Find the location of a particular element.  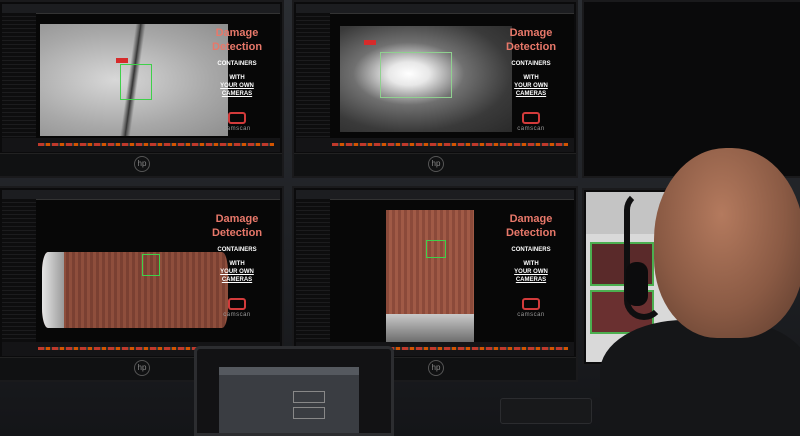

laptop is located at coordinates (294, 391).